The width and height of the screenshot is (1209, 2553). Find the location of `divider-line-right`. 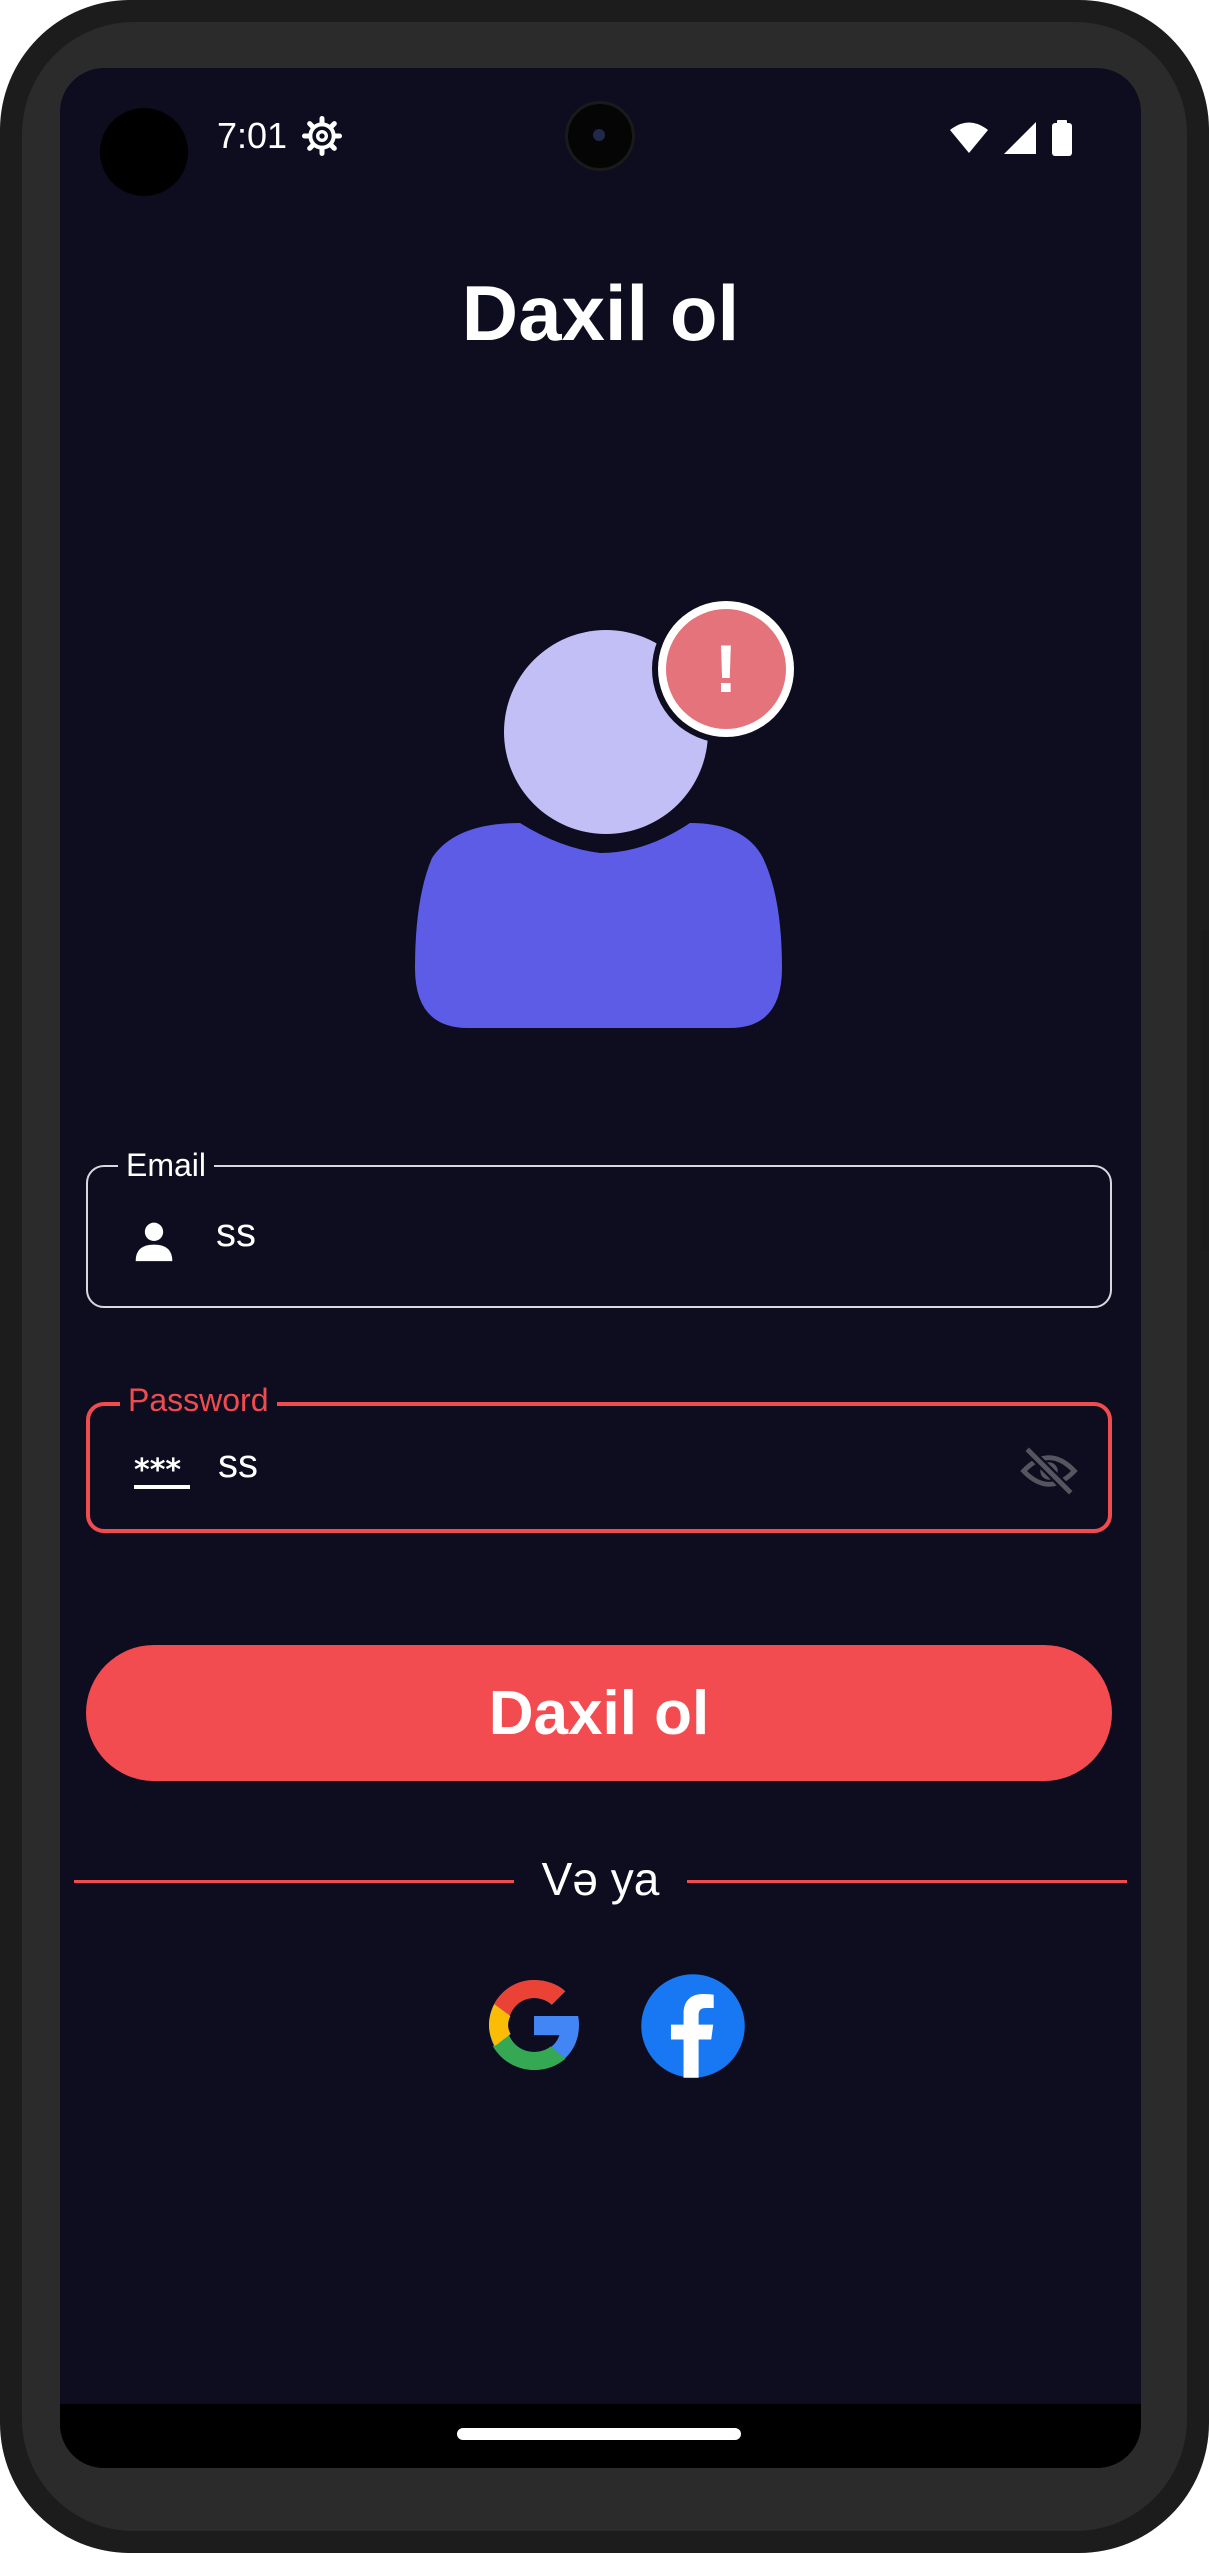

divider-line-right is located at coordinates (907, 1881).